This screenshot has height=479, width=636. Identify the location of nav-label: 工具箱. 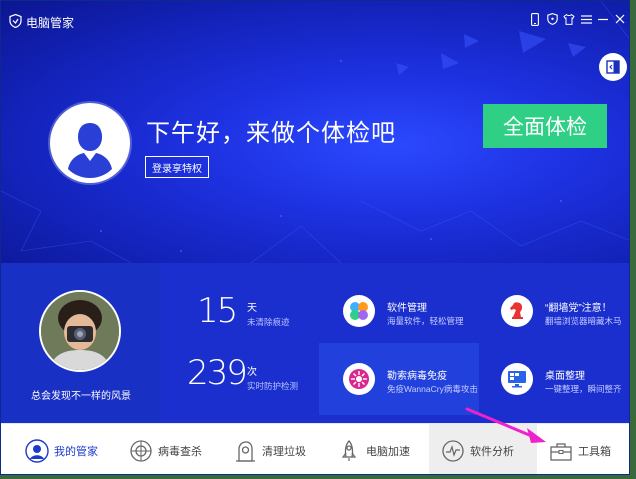
(594, 451).